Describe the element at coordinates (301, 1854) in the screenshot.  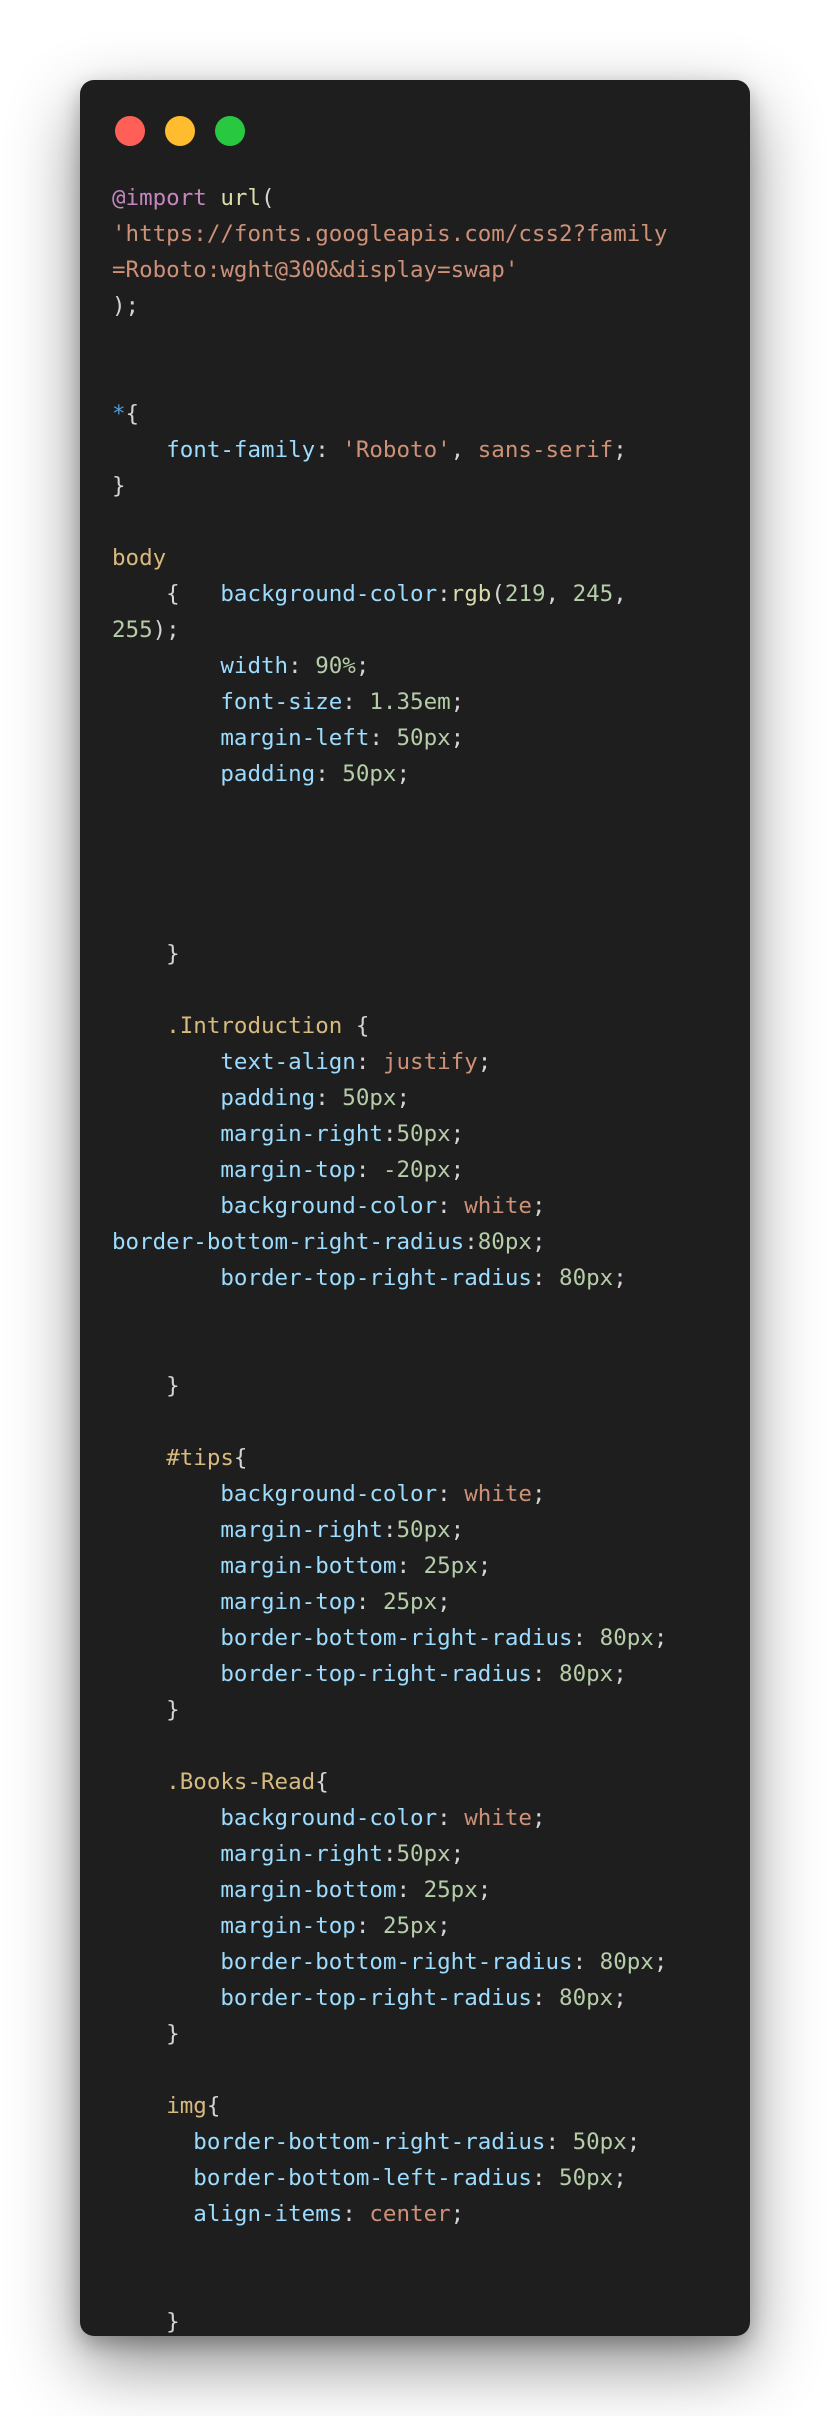
I see `code-token: margin-right` at that location.